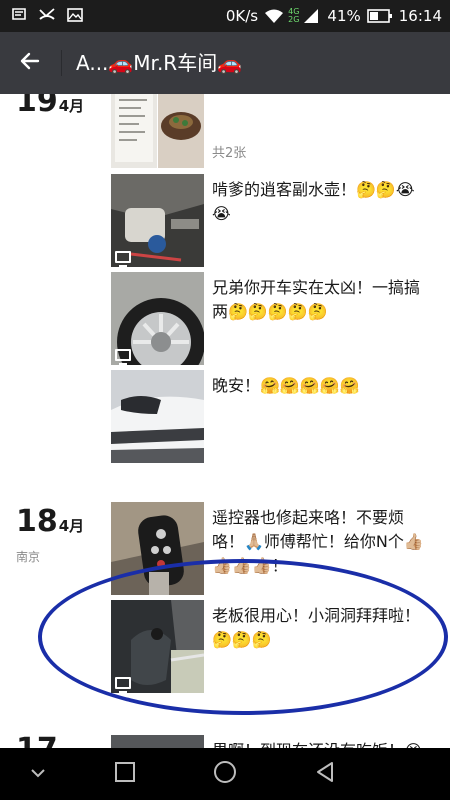 This screenshot has width=450, height=800. I want to click on arrow-left-icon, so click(30, 63).